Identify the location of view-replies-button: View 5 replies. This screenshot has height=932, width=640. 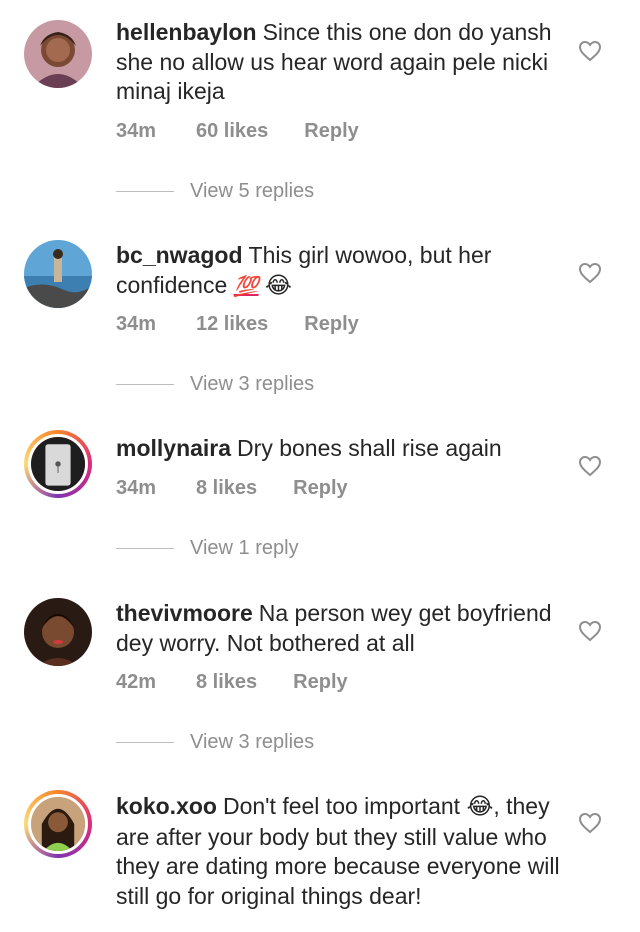
(215, 191).